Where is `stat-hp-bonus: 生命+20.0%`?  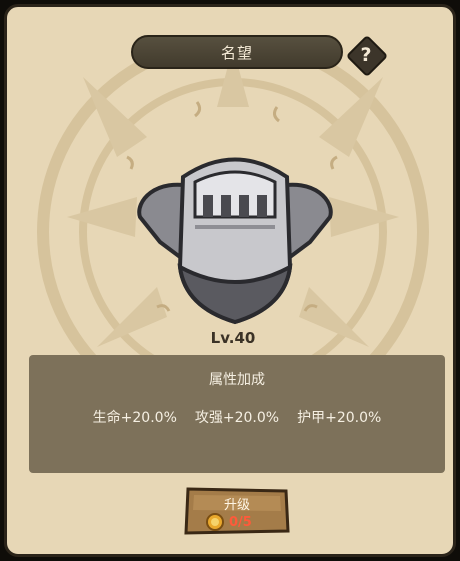
stat-hp-bonus: 生命+20.0% is located at coordinates (134, 418).